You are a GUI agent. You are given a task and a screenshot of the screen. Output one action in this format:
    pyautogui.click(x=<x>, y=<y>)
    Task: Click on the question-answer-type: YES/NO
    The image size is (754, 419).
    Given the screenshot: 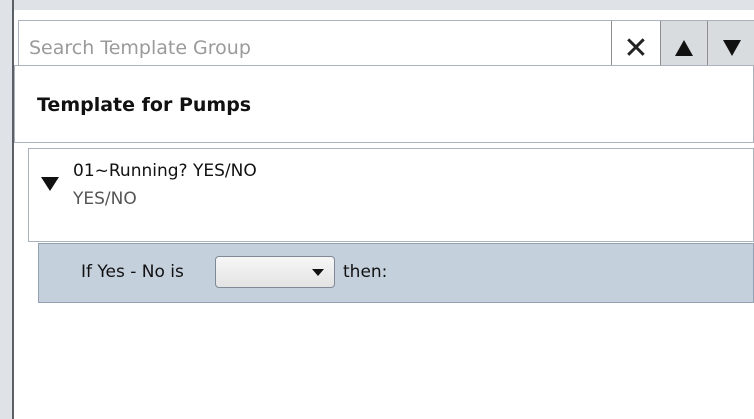 What is the action you would take?
    pyautogui.click(x=105, y=199)
    